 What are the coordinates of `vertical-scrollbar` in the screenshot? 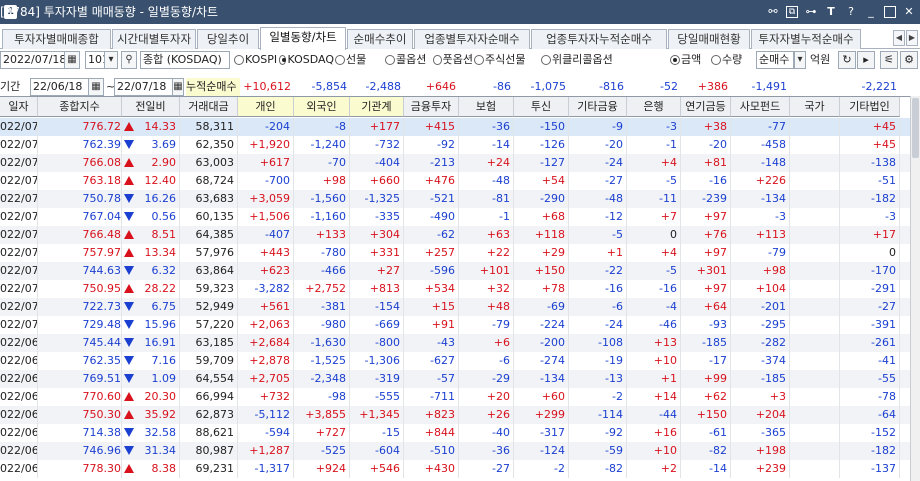 It's located at (915, 288).